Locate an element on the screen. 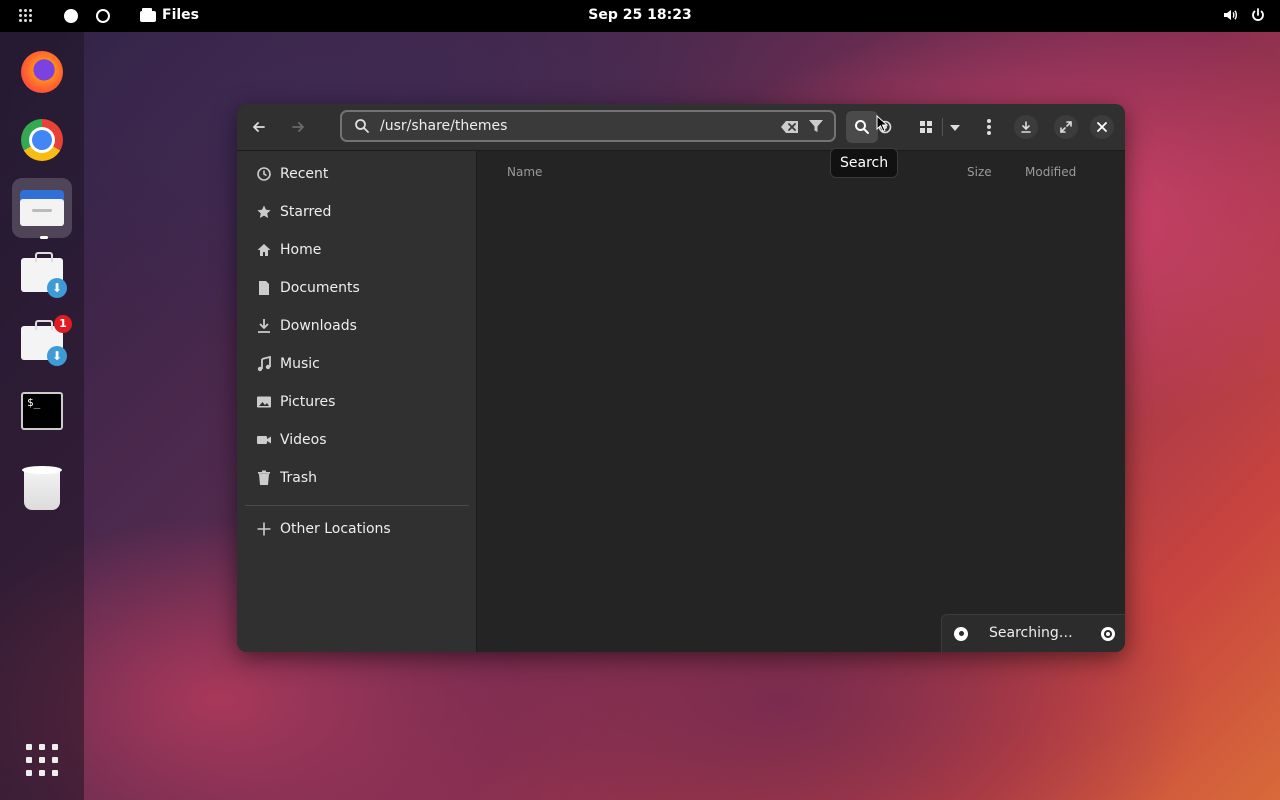 Image resolution: width=1280 pixels, height=800 pixels. close-icon is located at coordinates (1102, 127).